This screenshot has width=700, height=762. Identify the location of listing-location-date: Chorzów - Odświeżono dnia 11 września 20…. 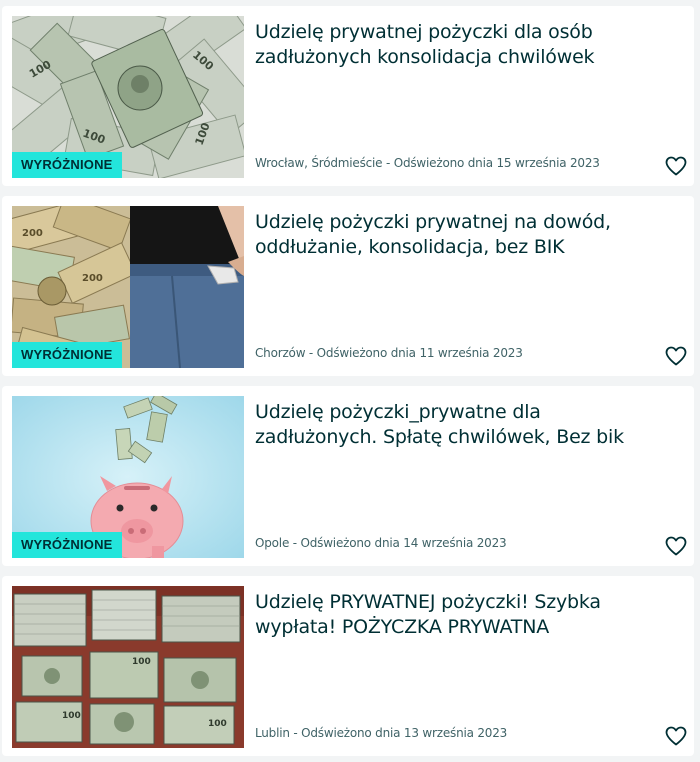
(389, 353).